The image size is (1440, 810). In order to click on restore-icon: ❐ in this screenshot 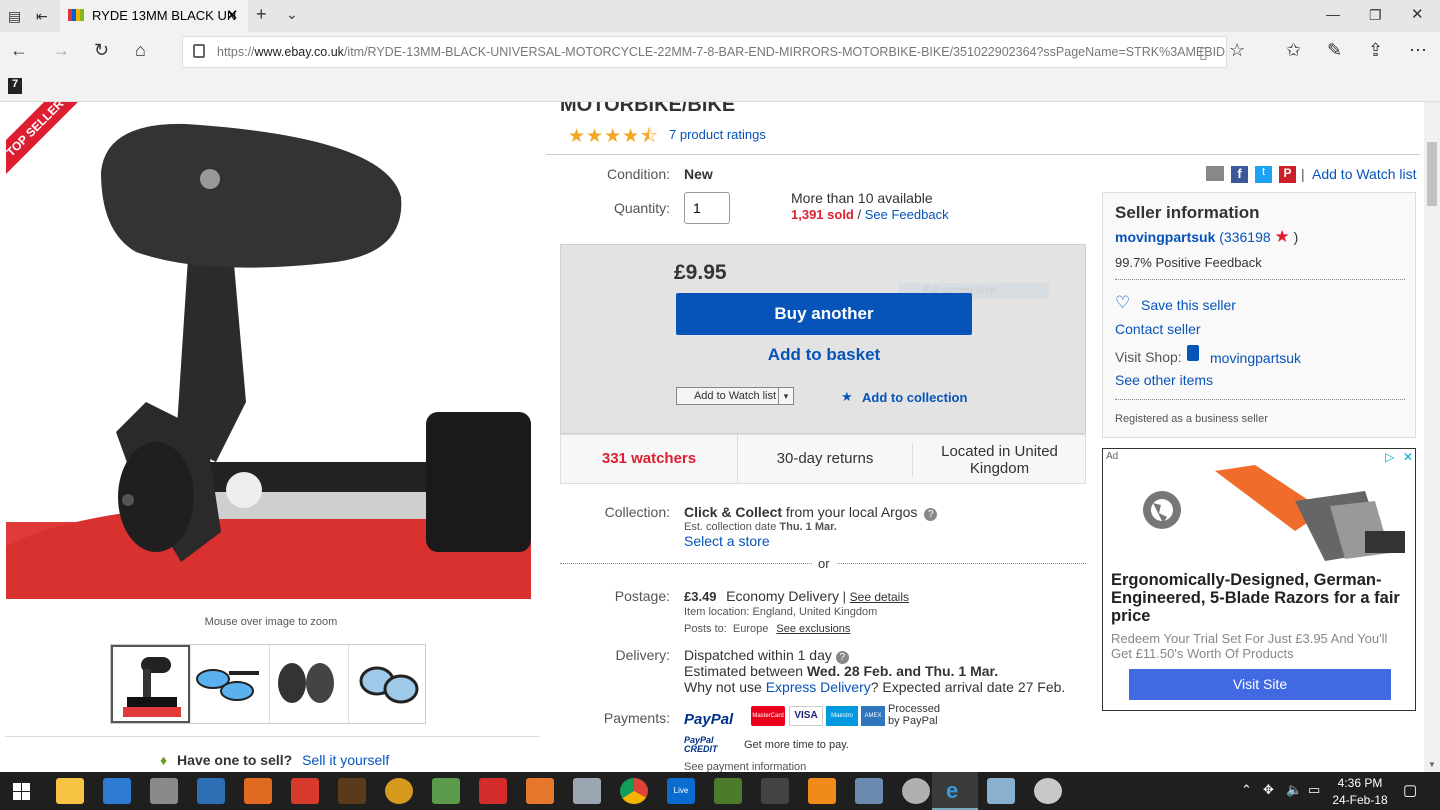, I will do `click(1375, 15)`.